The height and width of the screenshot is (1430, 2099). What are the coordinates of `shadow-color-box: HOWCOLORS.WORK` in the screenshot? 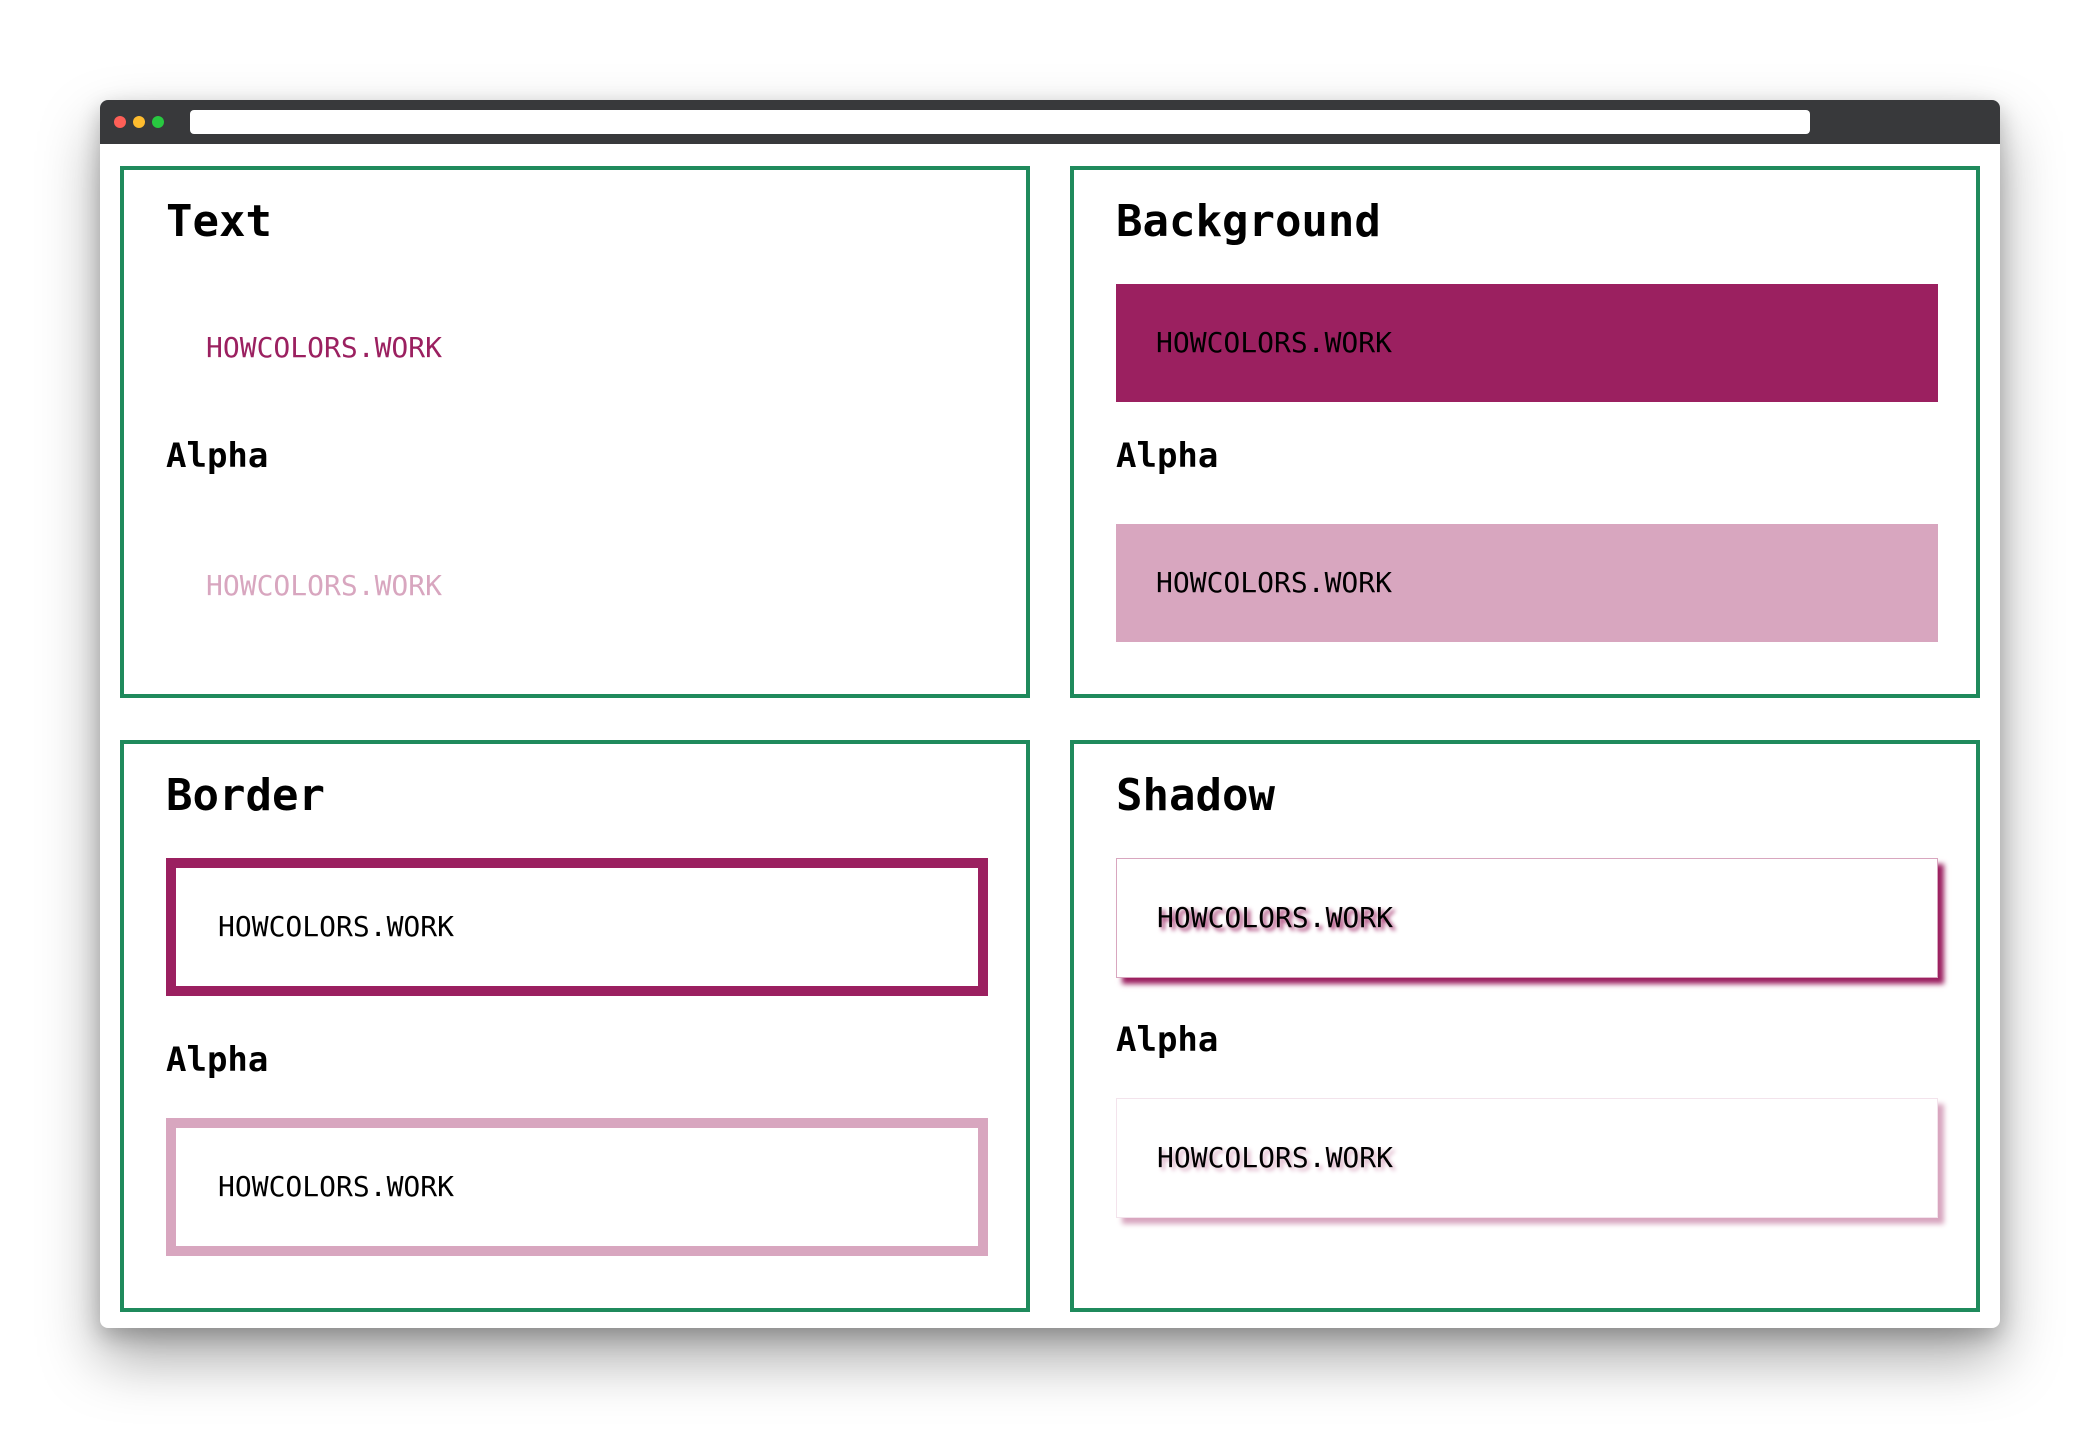 It's located at (1527, 918).